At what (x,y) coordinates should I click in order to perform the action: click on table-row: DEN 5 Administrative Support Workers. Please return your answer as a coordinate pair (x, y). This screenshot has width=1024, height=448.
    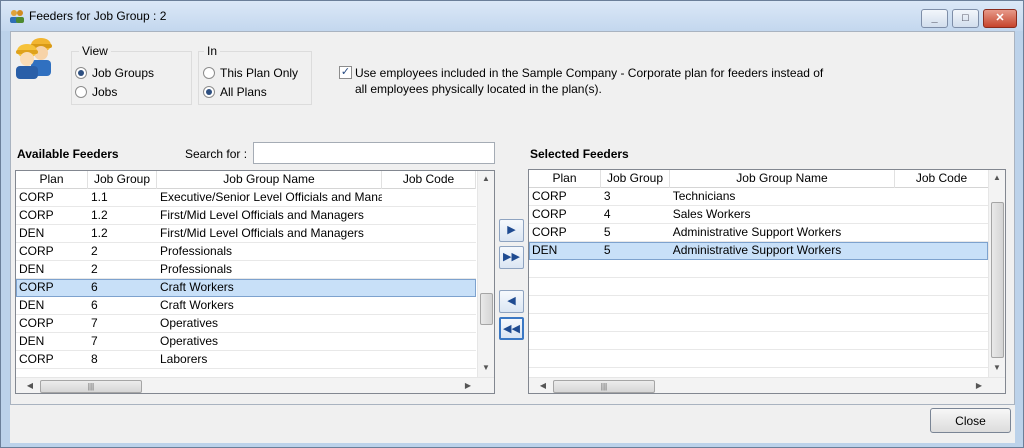
    Looking at the image, I should click on (758, 251).